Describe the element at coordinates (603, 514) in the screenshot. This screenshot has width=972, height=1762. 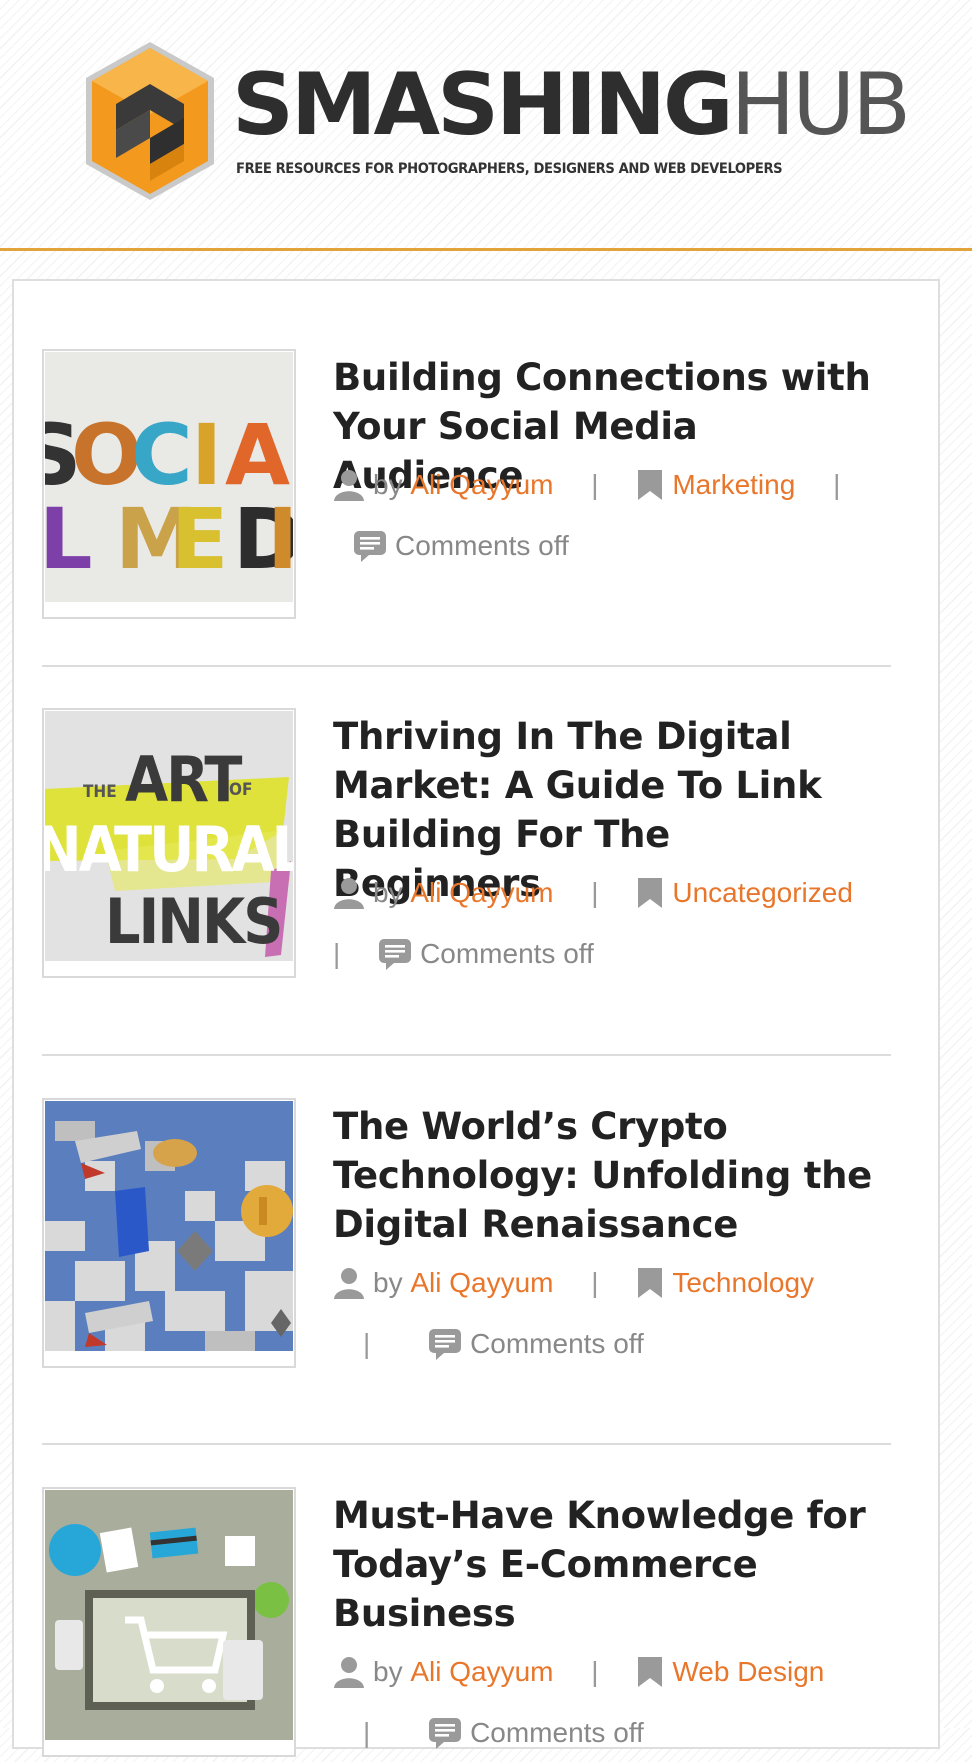
I see `post-meta: by Ali Qayyum | Marketing | Comments off` at that location.